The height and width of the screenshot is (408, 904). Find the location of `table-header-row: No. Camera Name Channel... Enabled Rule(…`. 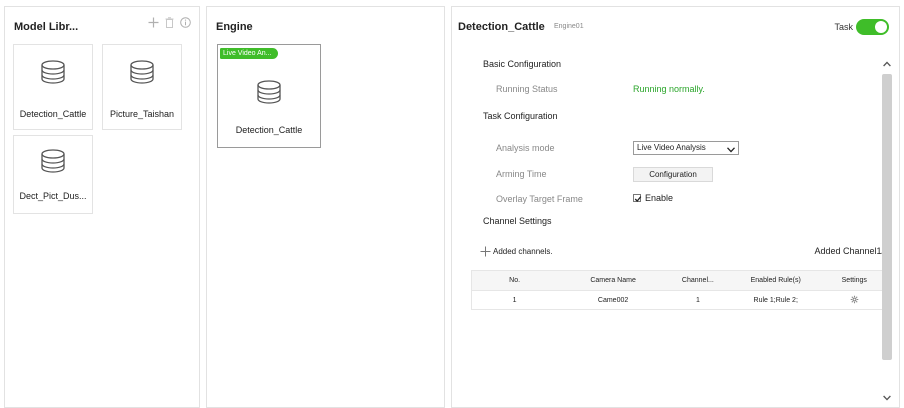

table-header-row: No. Camera Name Channel... Enabled Rule(… is located at coordinates (678, 280).